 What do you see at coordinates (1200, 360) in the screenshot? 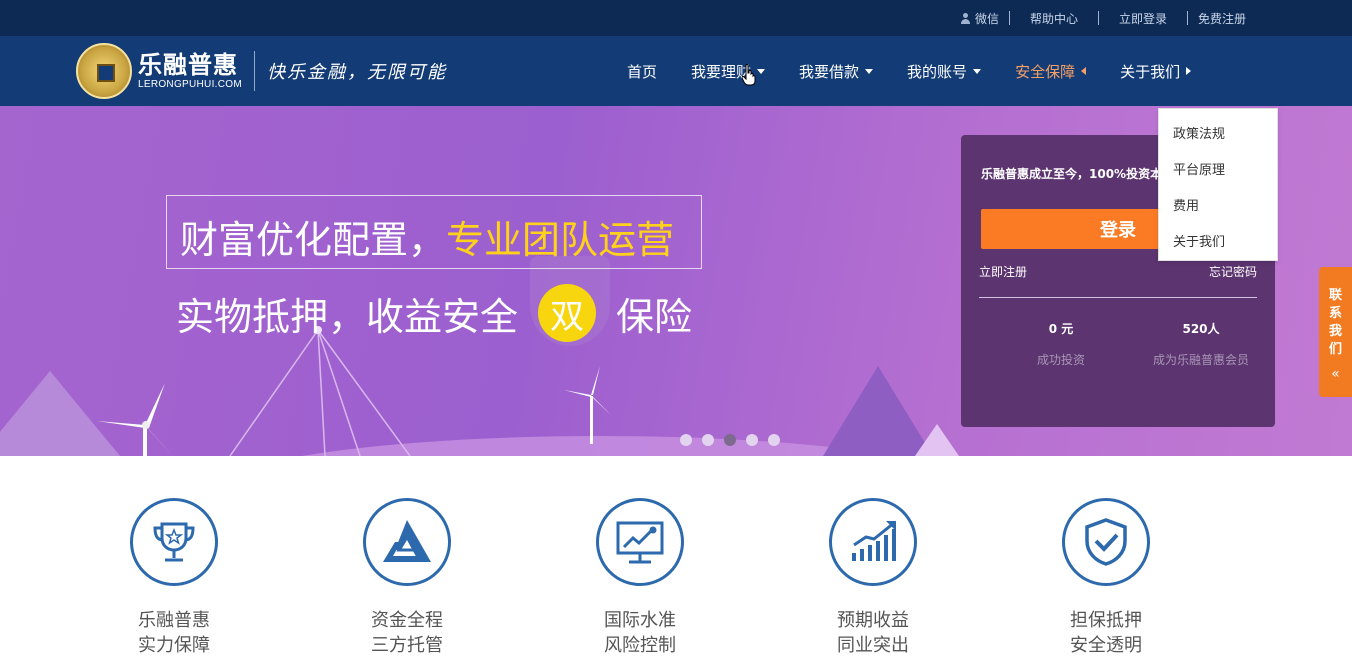
I see `stat-label: 成为乐融普惠会员` at bounding box center [1200, 360].